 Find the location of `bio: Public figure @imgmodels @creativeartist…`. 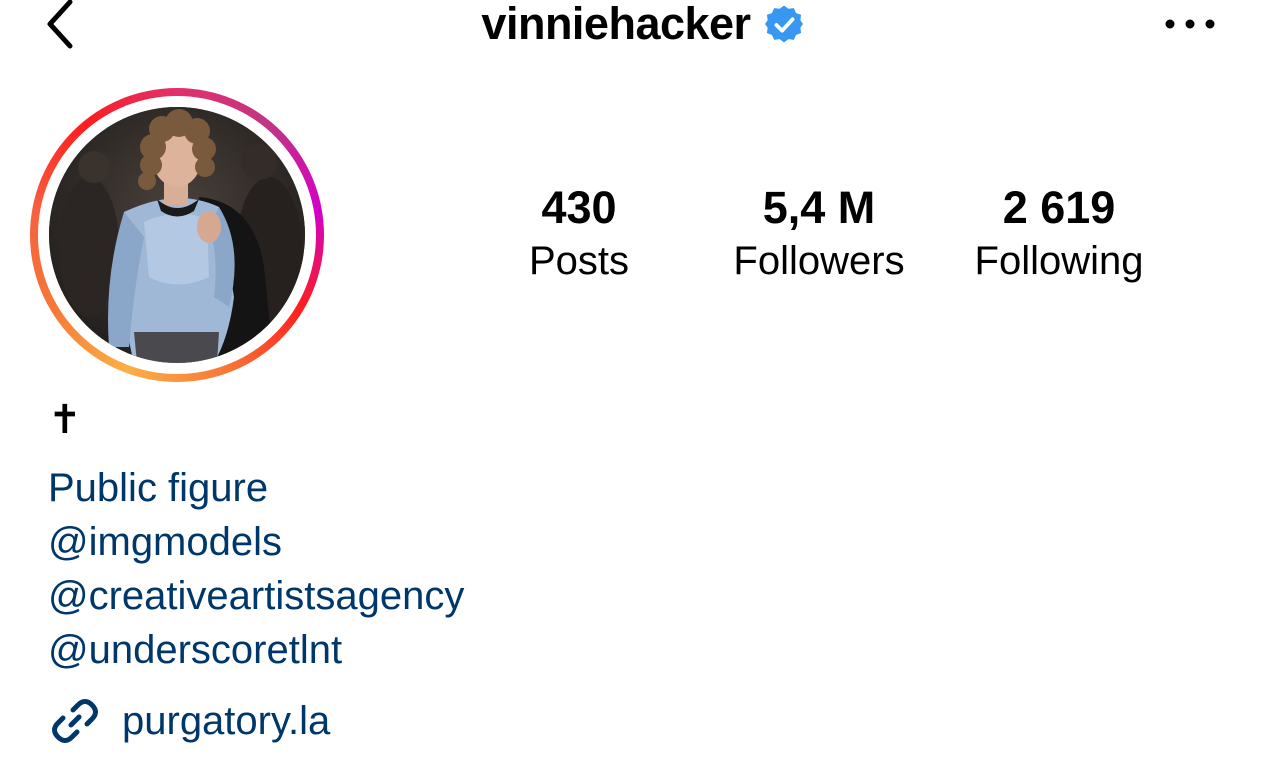

bio: Public figure @imgmodels @creativeartist… is located at coordinates (256, 569).